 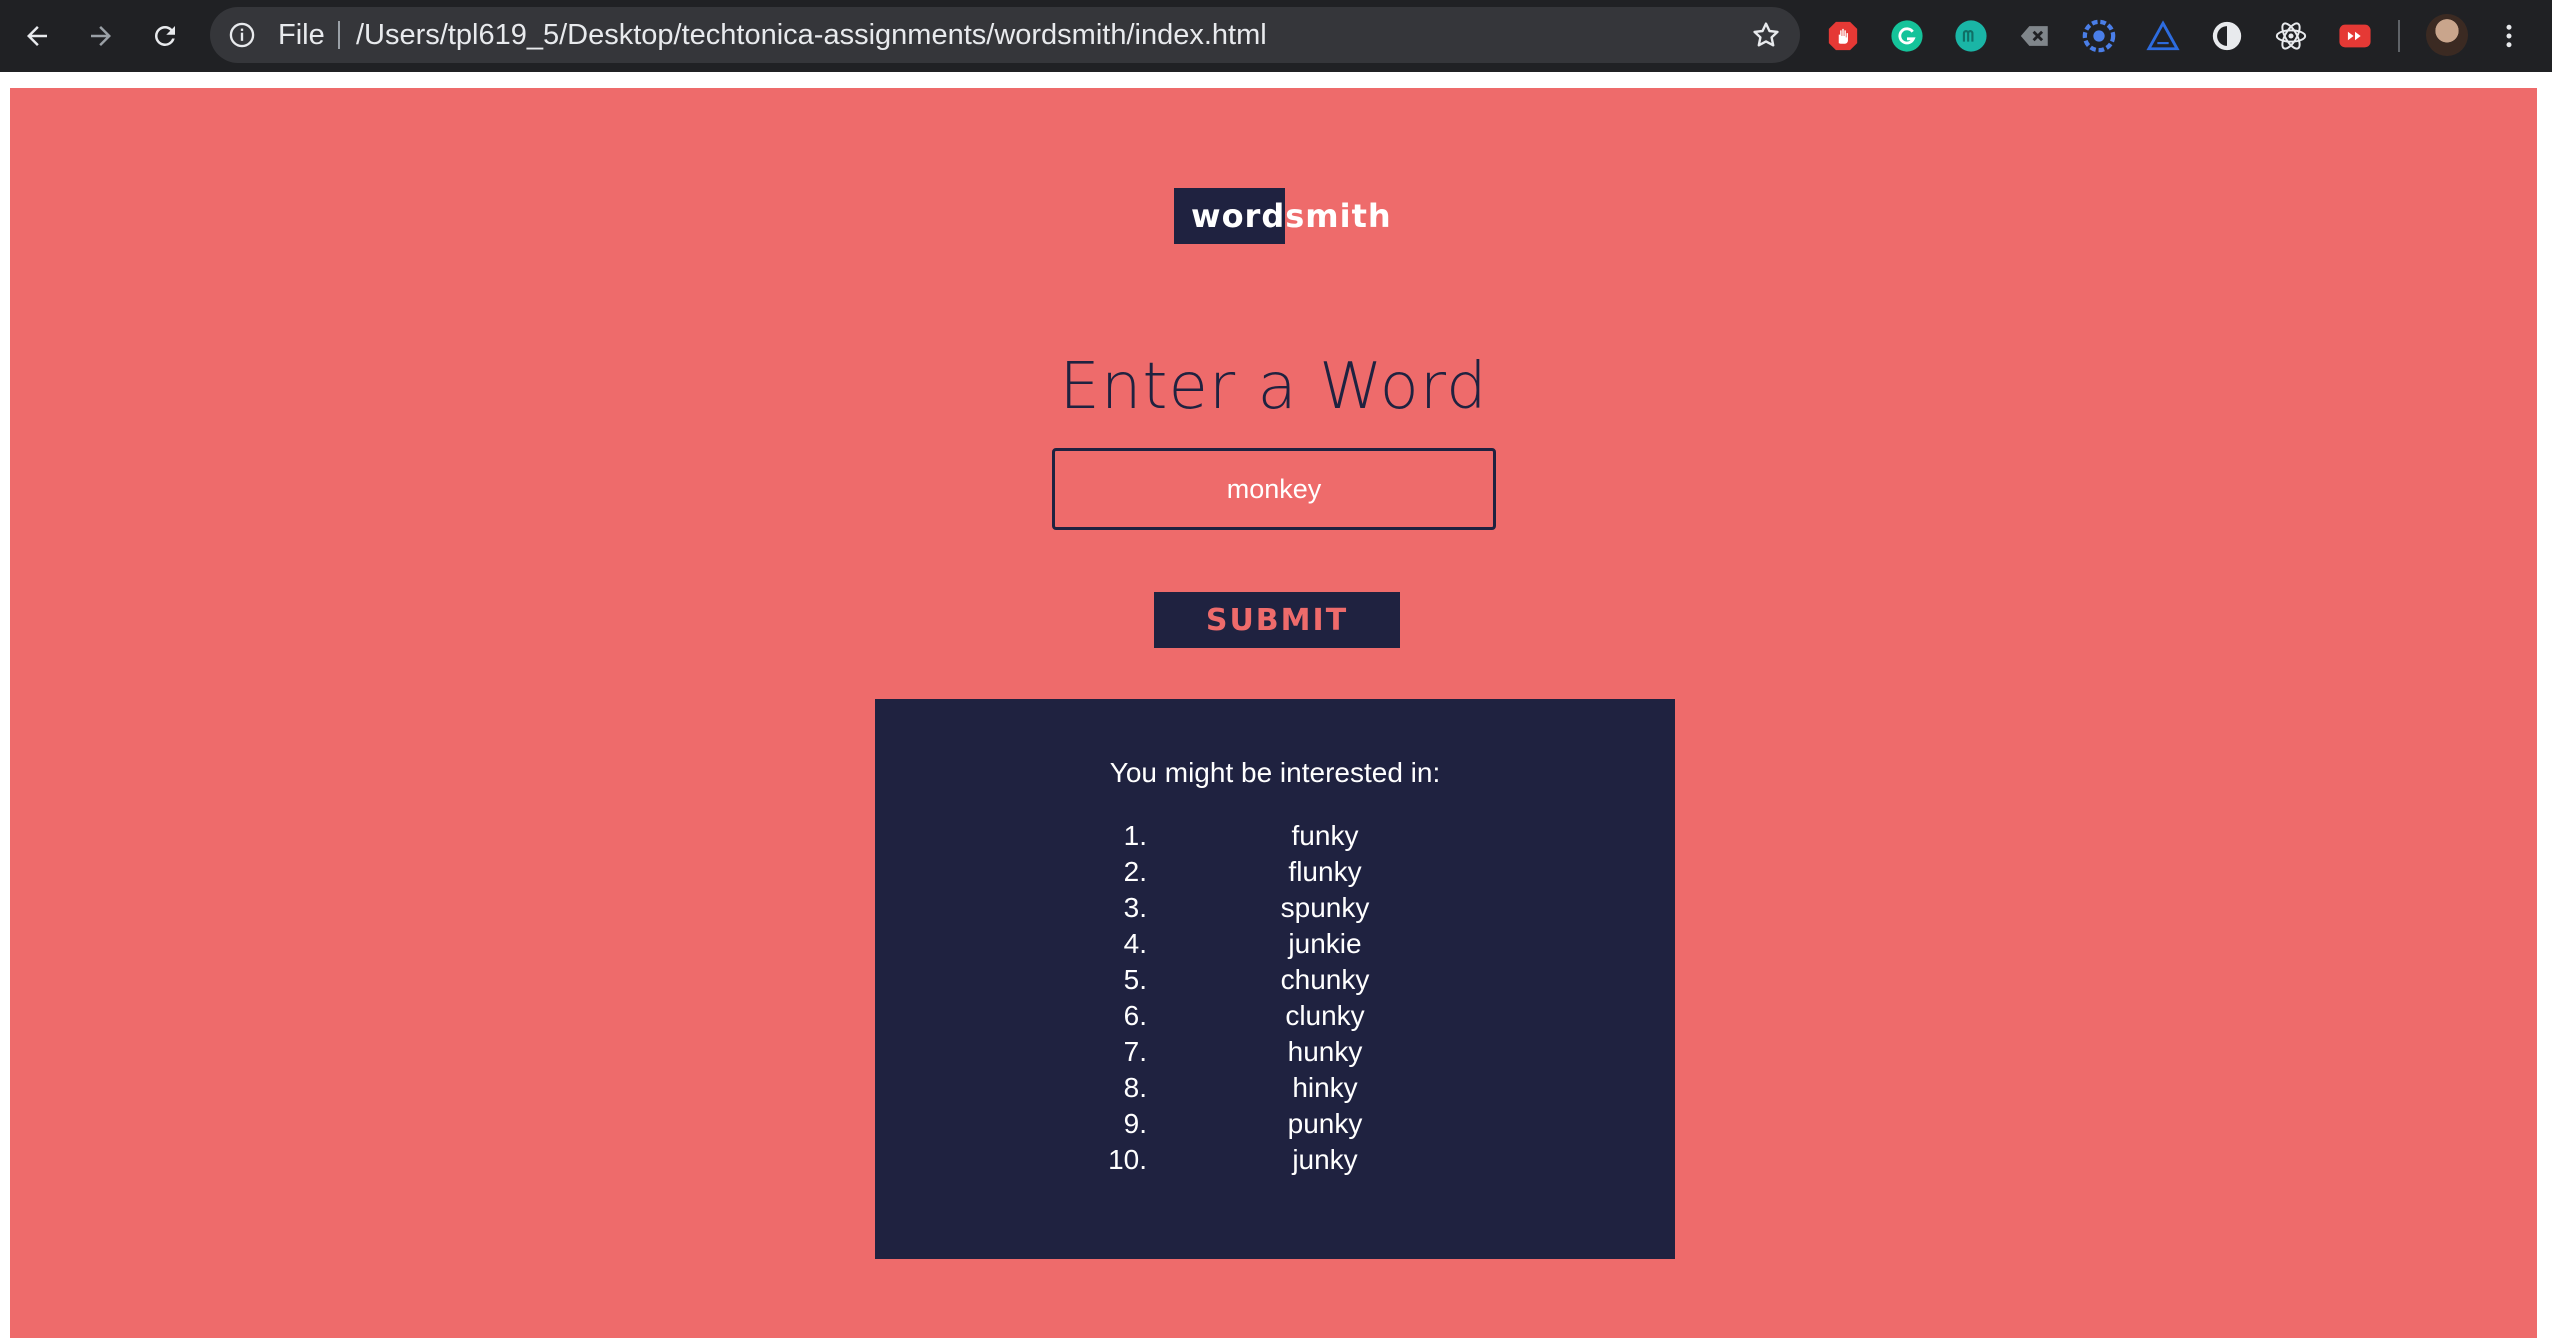 What do you see at coordinates (2163, 36) in the screenshot?
I see `vercel-extension-icon` at bounding box center [2163, 36].